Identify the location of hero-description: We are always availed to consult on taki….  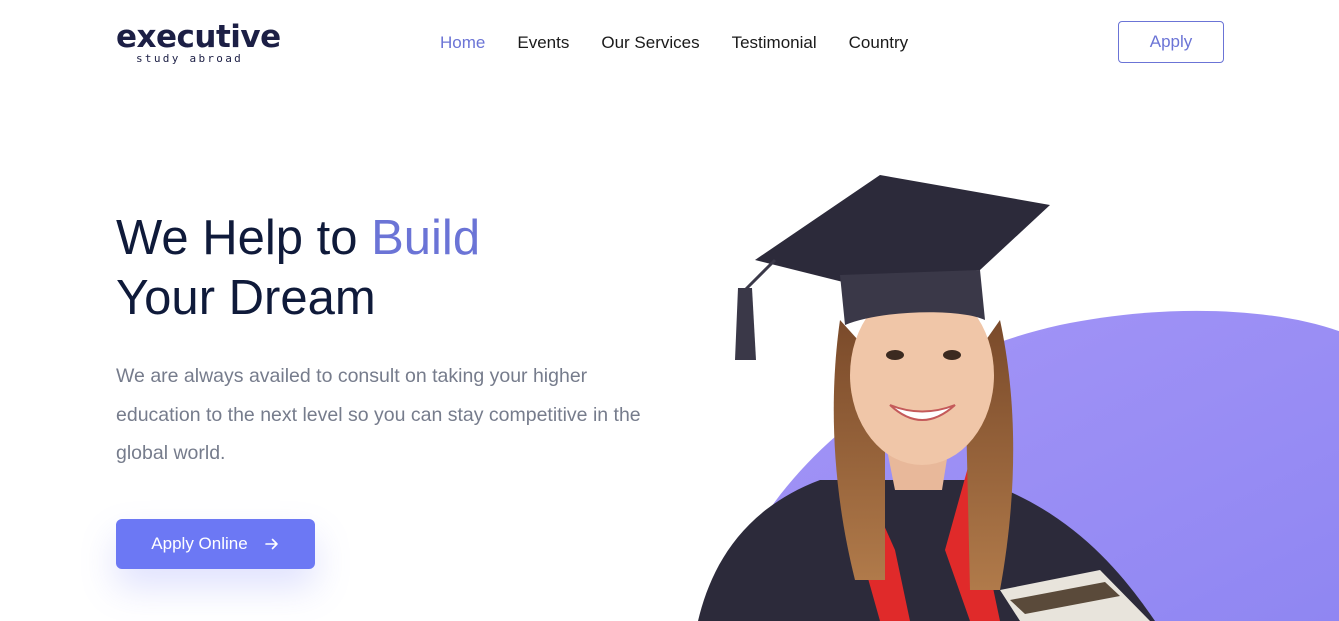
(378, 414).